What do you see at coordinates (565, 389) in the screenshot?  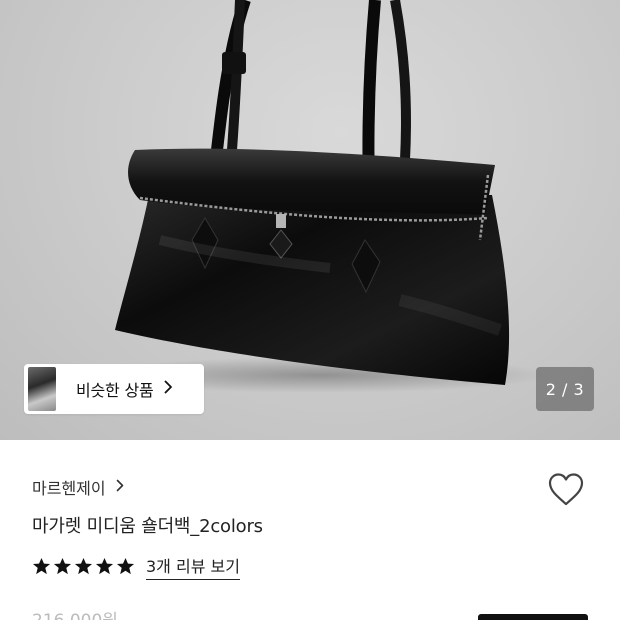 I see `image-page-indicator: 2 / 3` at bounding box center [565, 389].